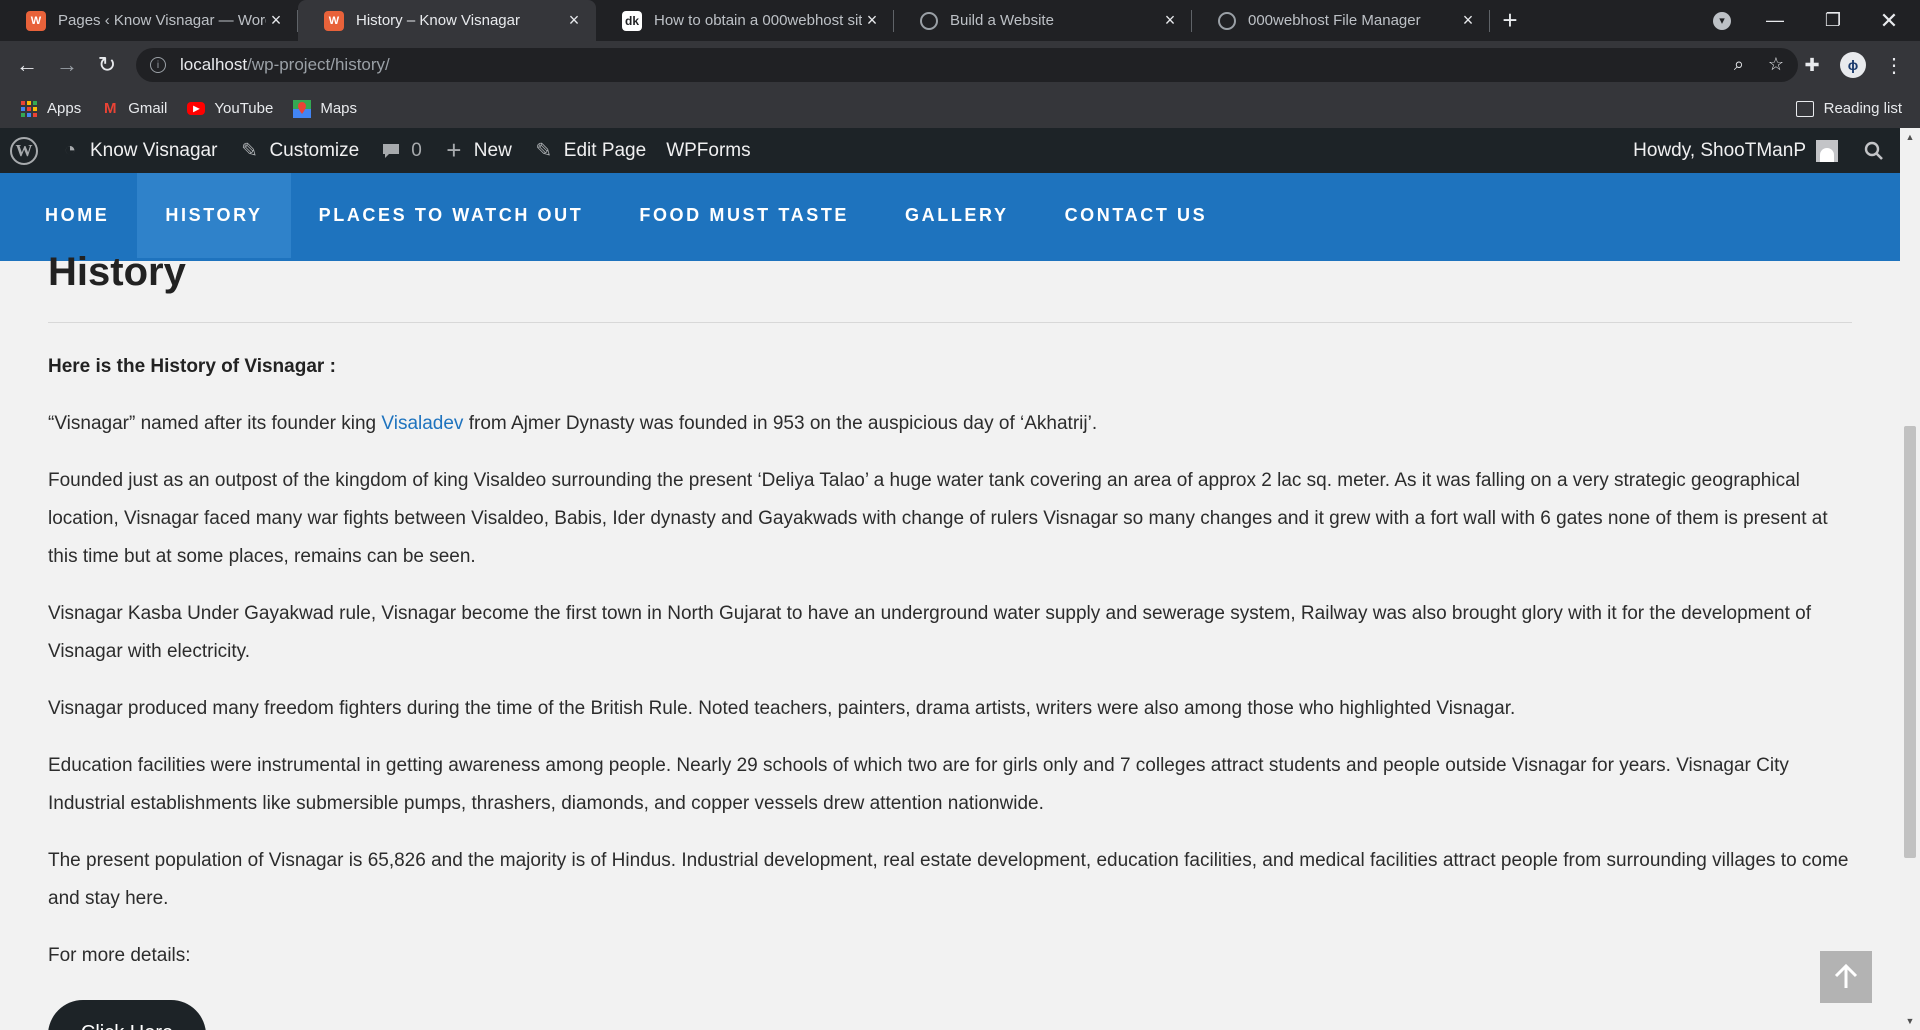  Describe the element at coordinates (1735, 150) in the screenshot. I see `admin-account-menu: Howdy, ShooTManP` at that location.